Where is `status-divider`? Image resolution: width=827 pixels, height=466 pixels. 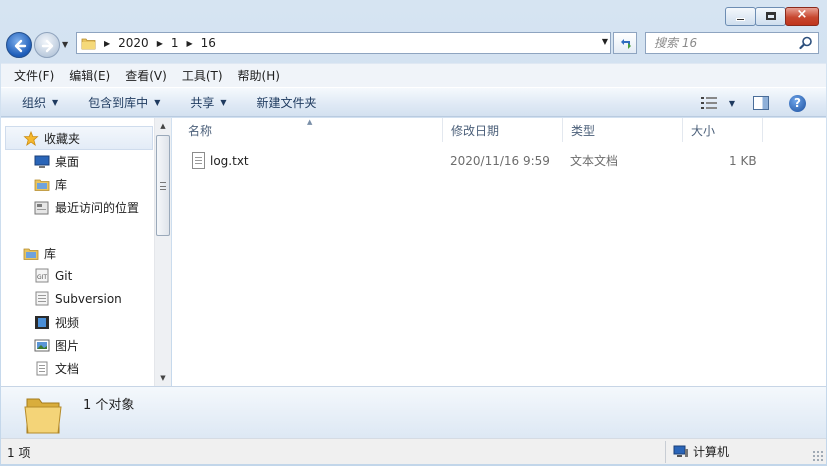 status-divider is located at coordinates (665, 452).